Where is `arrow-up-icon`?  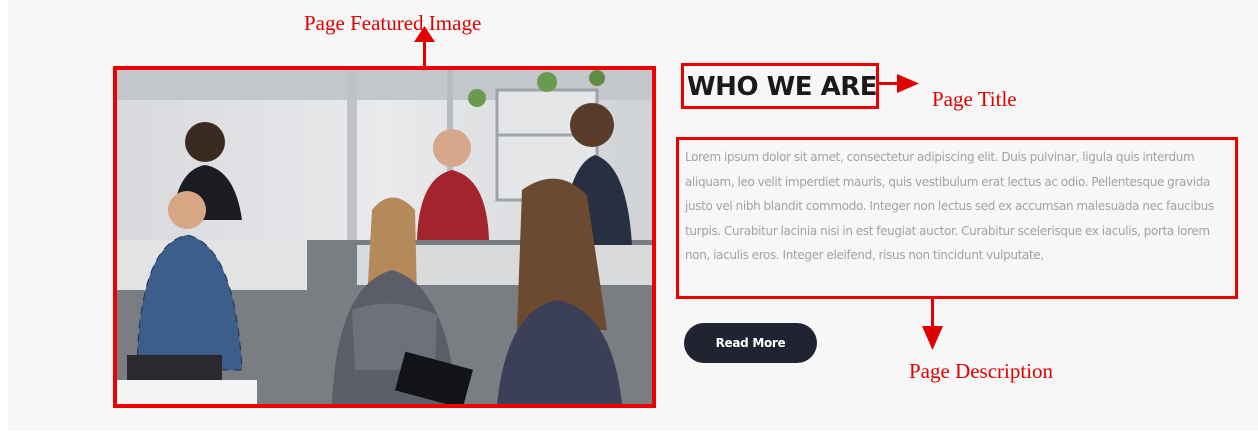
arrow-up-icon is located at coordinates (424, 34).